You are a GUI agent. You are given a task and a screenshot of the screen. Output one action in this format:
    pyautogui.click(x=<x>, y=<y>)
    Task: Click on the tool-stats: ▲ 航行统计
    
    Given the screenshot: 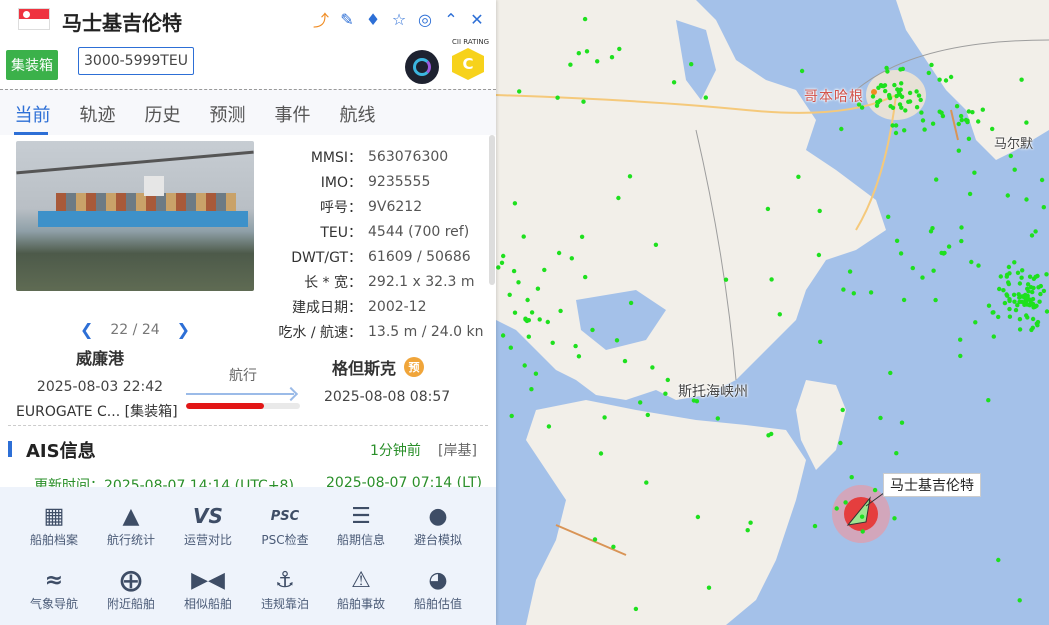 What is the action you would take?
    pyautogui.click(x=131, y=524)
    